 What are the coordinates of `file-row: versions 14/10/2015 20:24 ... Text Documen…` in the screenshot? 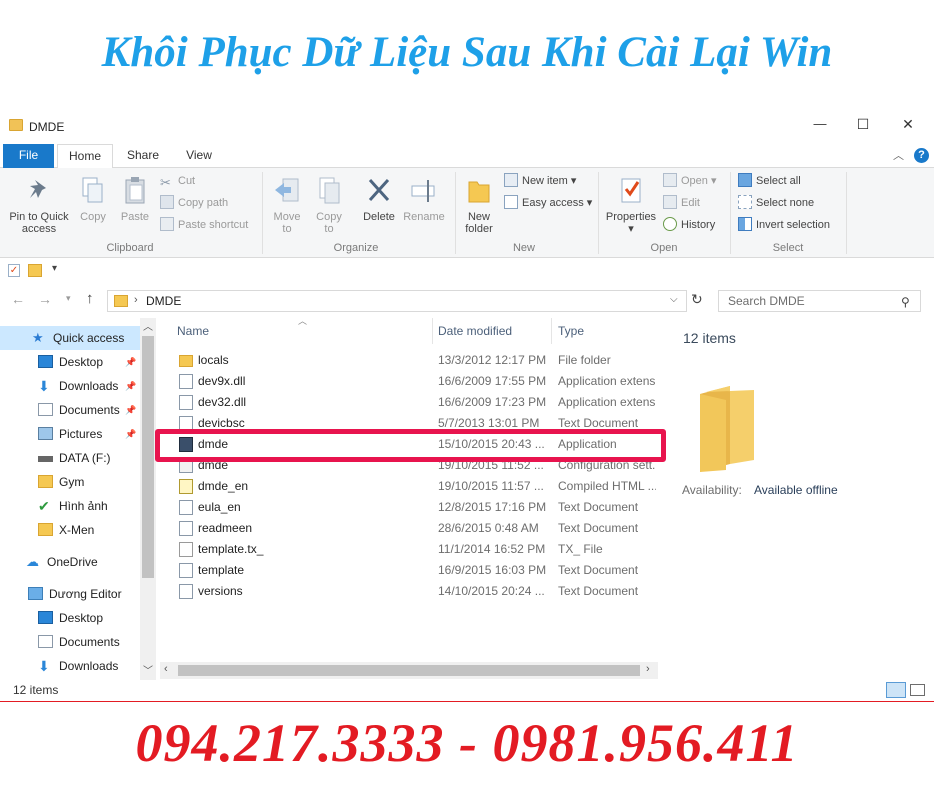 It's located at (409, 591).